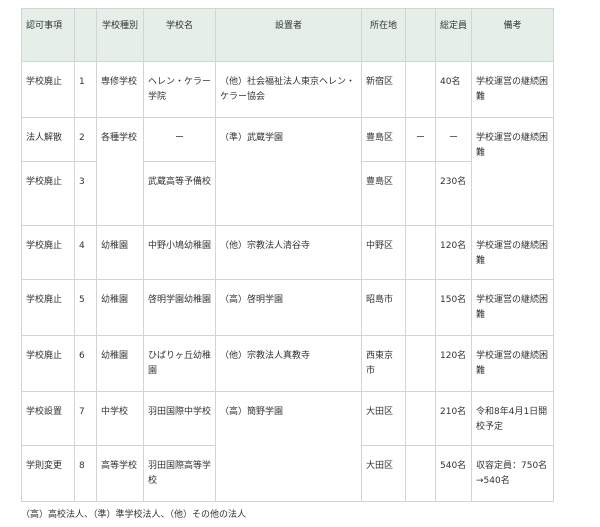 The image size is (600, 527). Describe the element at coordinates (453, 89) in the screenshot. I see `table-cell: 40名` at that location.